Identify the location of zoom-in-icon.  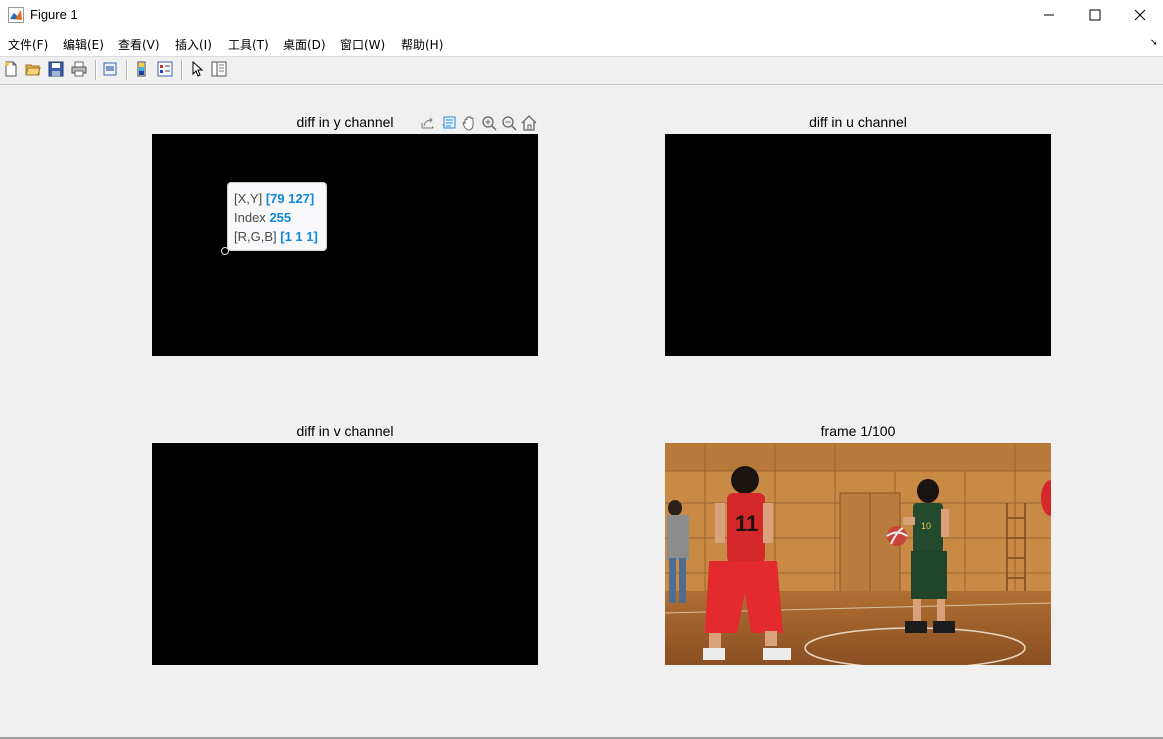
(489, 123).